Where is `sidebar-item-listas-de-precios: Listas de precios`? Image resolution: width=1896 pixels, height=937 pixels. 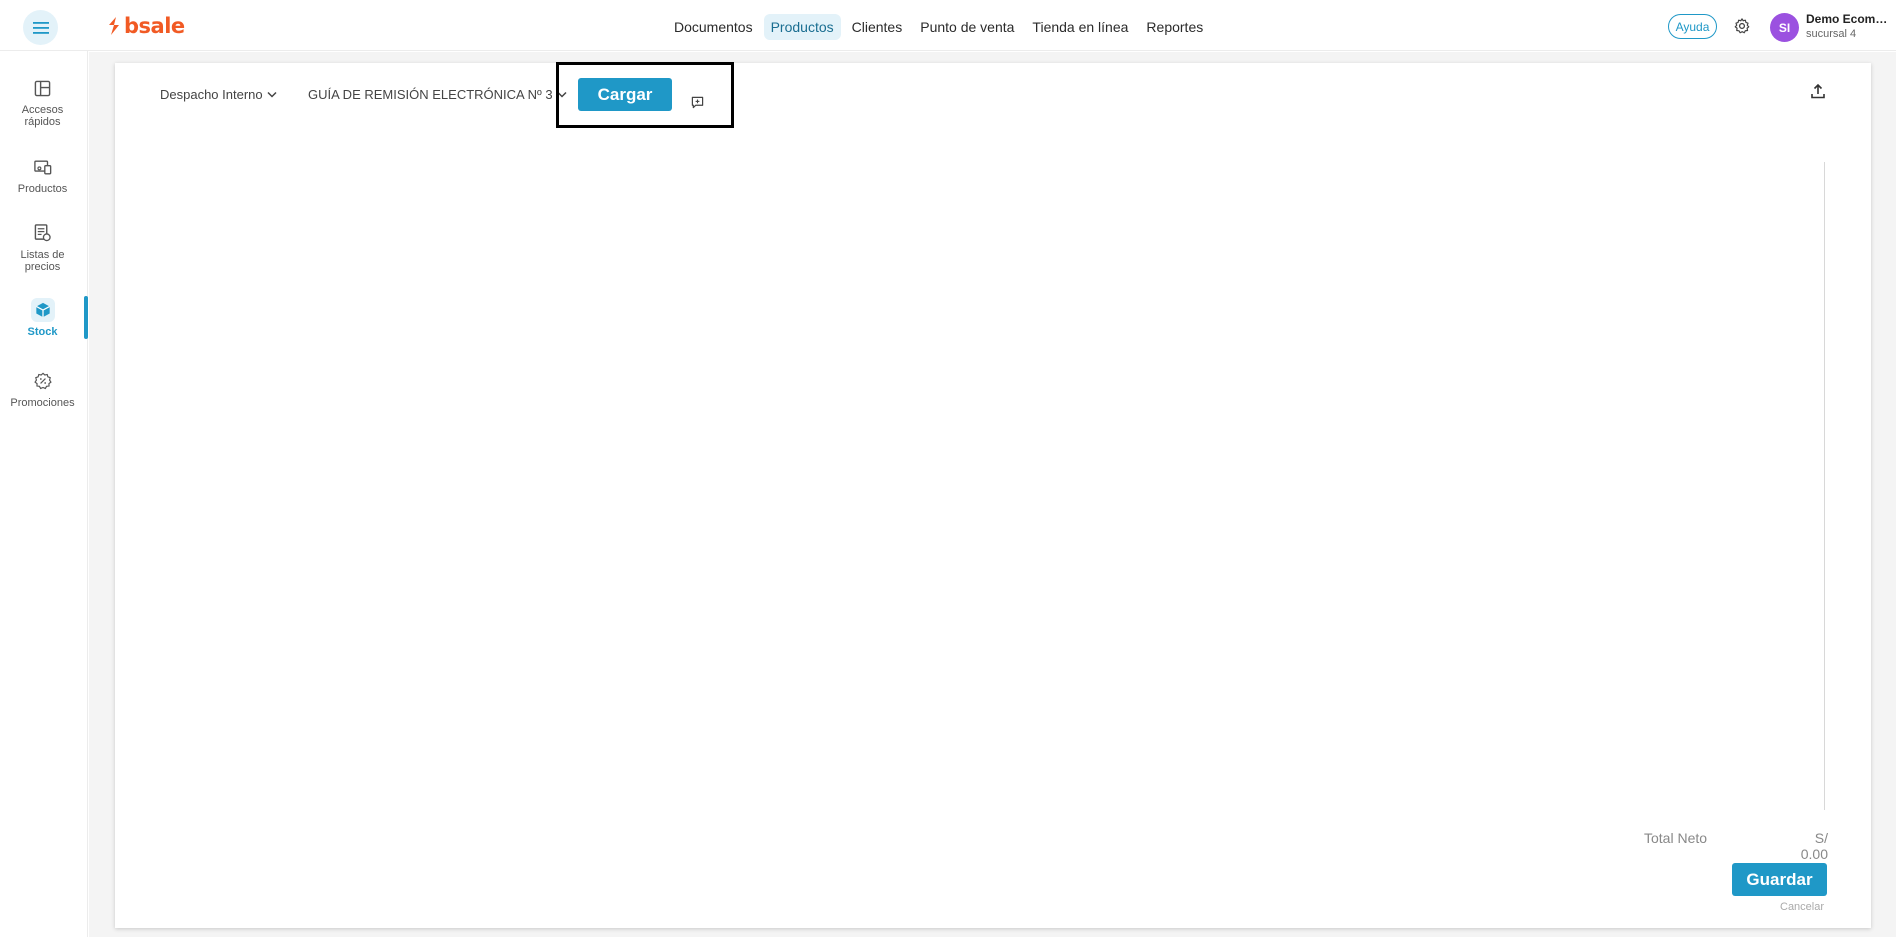 sidebar-item-listas-de-precios: Listas de precios is located at coordinates (42, 247).